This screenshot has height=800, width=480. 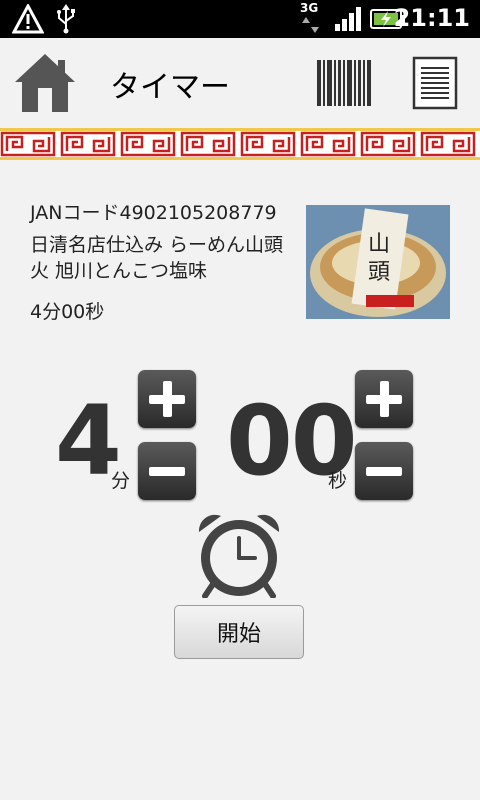 I want to click on product-time: 4分00秒, so click(x=67, y=312).